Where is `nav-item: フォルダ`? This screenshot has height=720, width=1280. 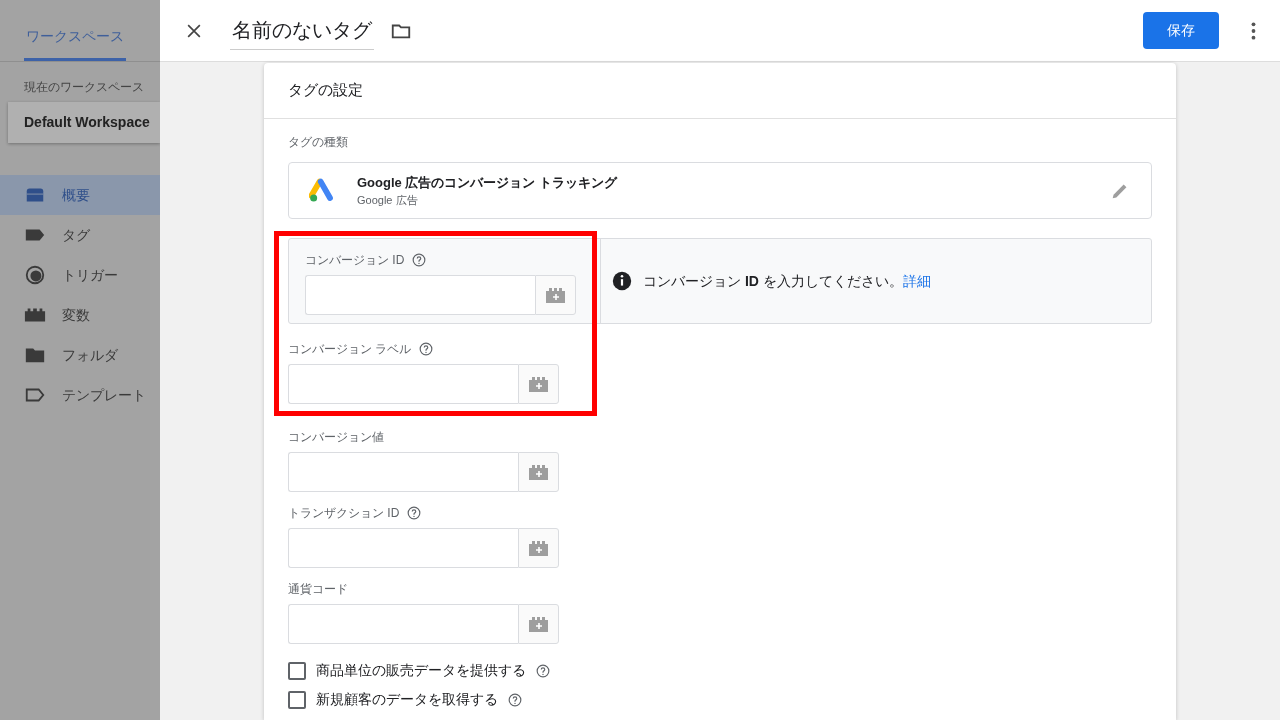 nav-item: フォルダ is located at coordinates (80, 355).